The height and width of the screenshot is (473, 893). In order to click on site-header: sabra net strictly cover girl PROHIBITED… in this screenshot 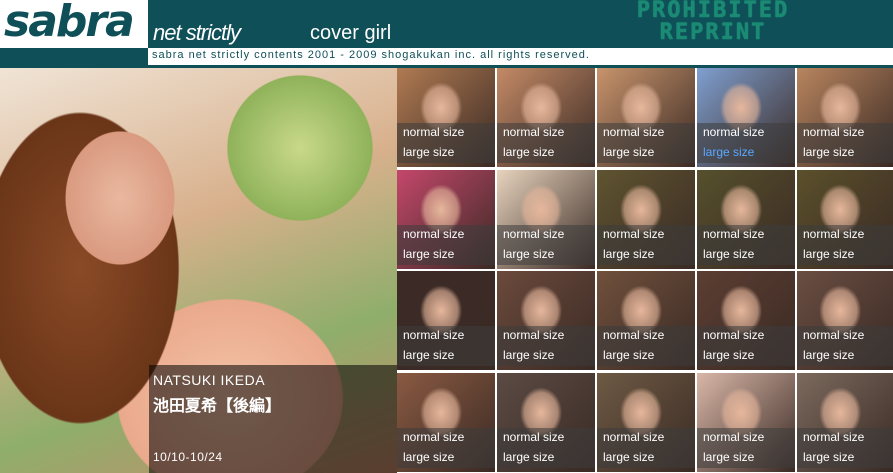, I will do `click(446, 34)`.